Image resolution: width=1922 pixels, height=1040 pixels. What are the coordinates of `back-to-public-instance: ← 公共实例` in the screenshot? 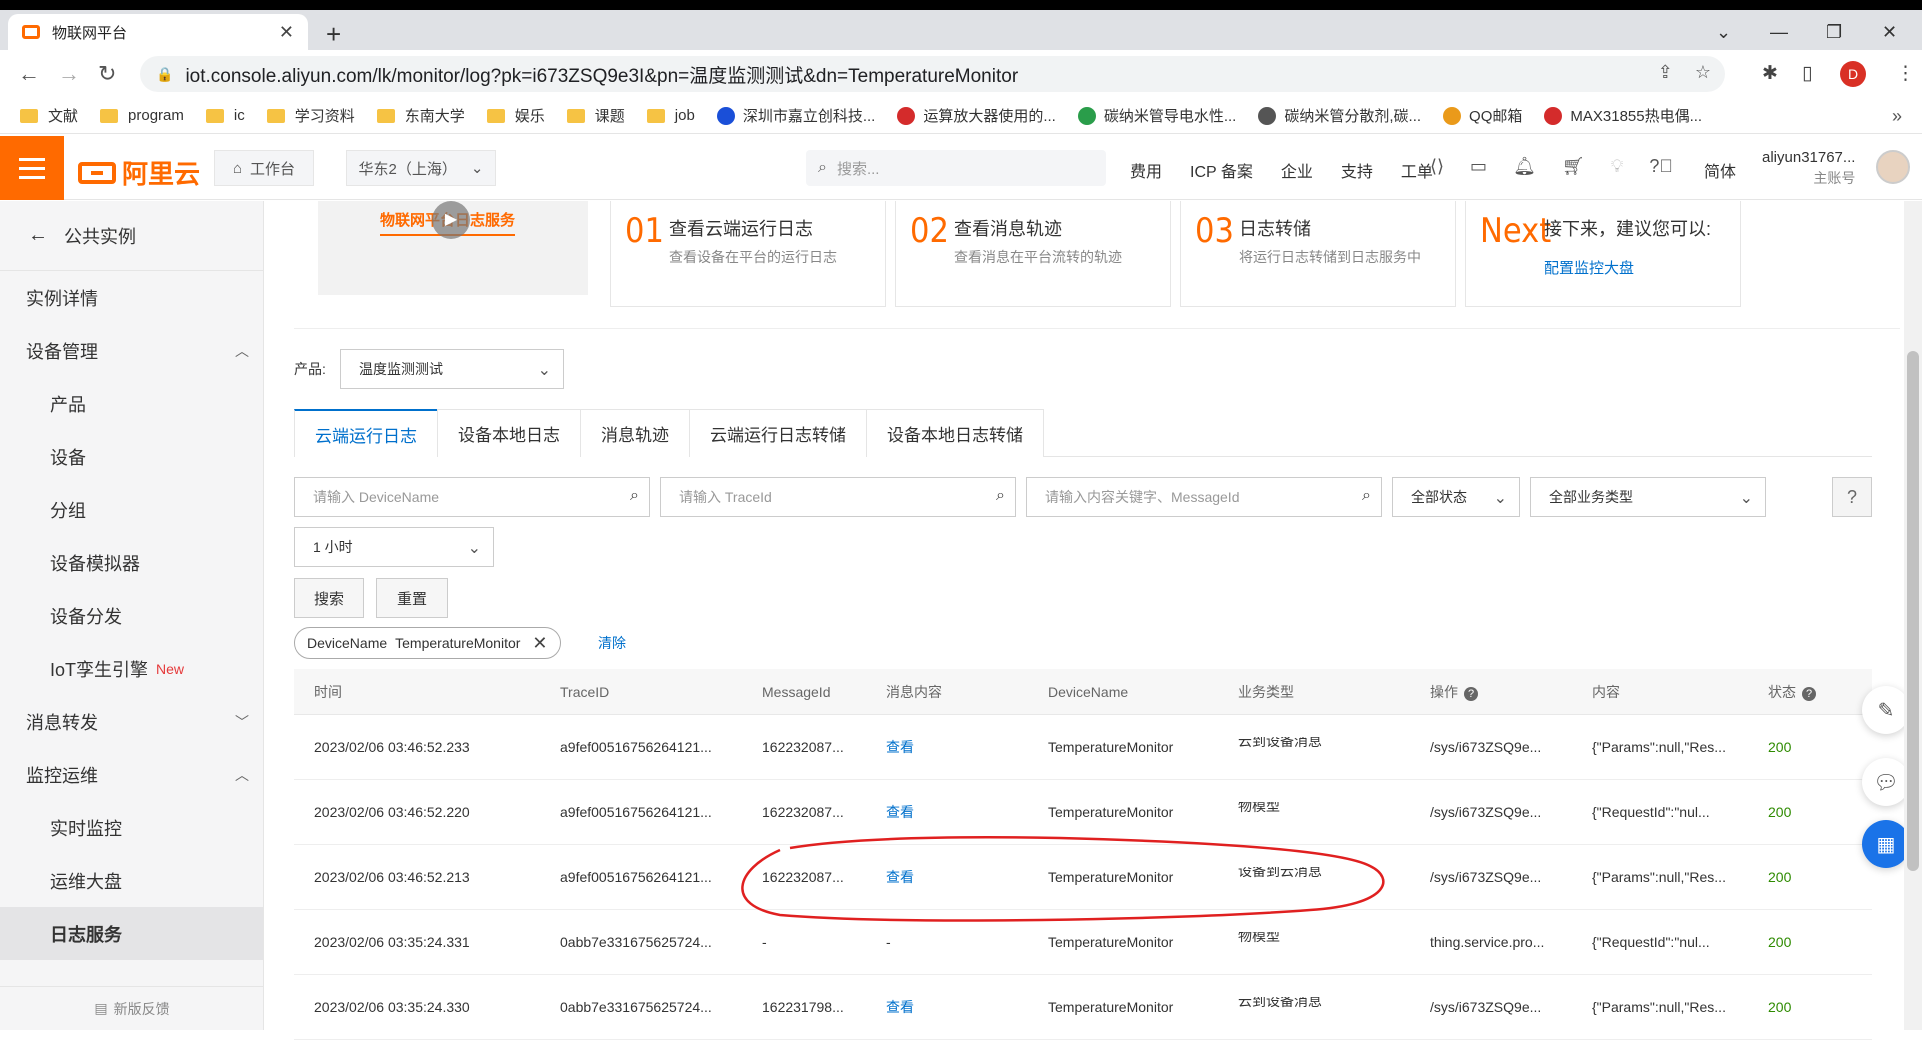 It's located at (131, 236).